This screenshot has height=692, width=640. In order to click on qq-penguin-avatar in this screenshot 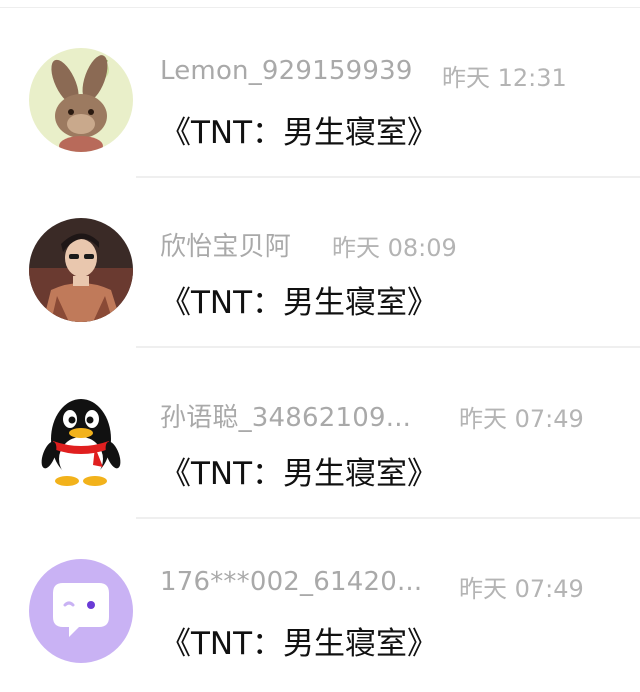, I will do `click(81, 441)`.